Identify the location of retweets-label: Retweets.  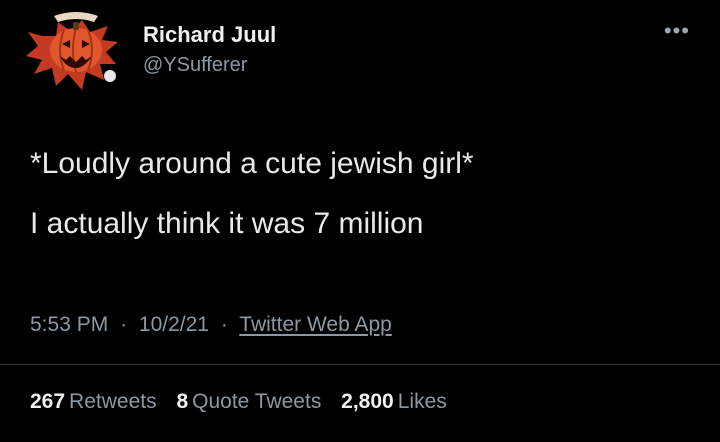
(113, 401).